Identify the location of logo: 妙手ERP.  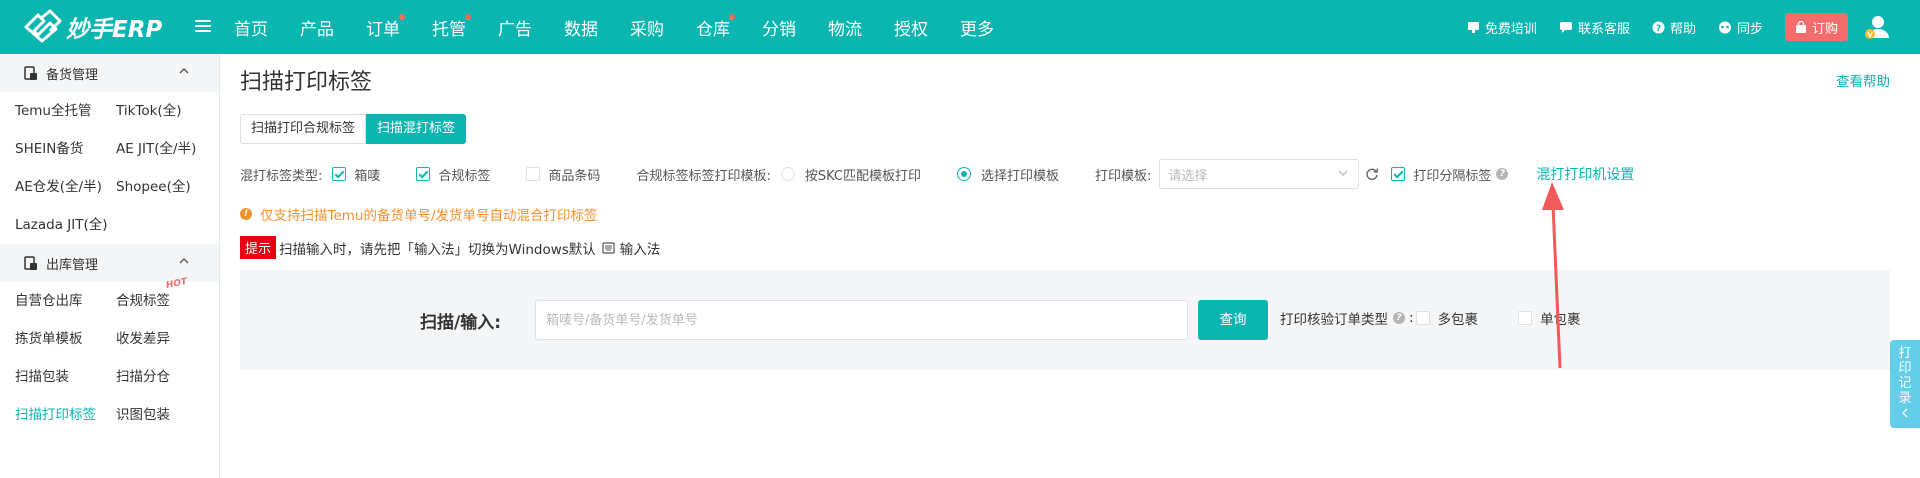
(91, 27).